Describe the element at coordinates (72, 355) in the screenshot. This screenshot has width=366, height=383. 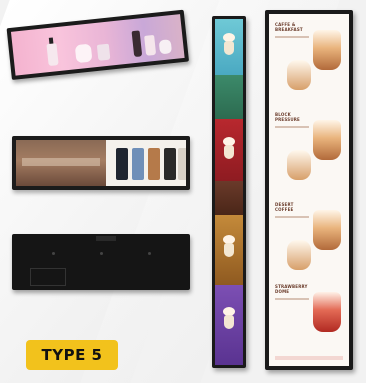
I see `type-badge: TYPE 5` at that location.